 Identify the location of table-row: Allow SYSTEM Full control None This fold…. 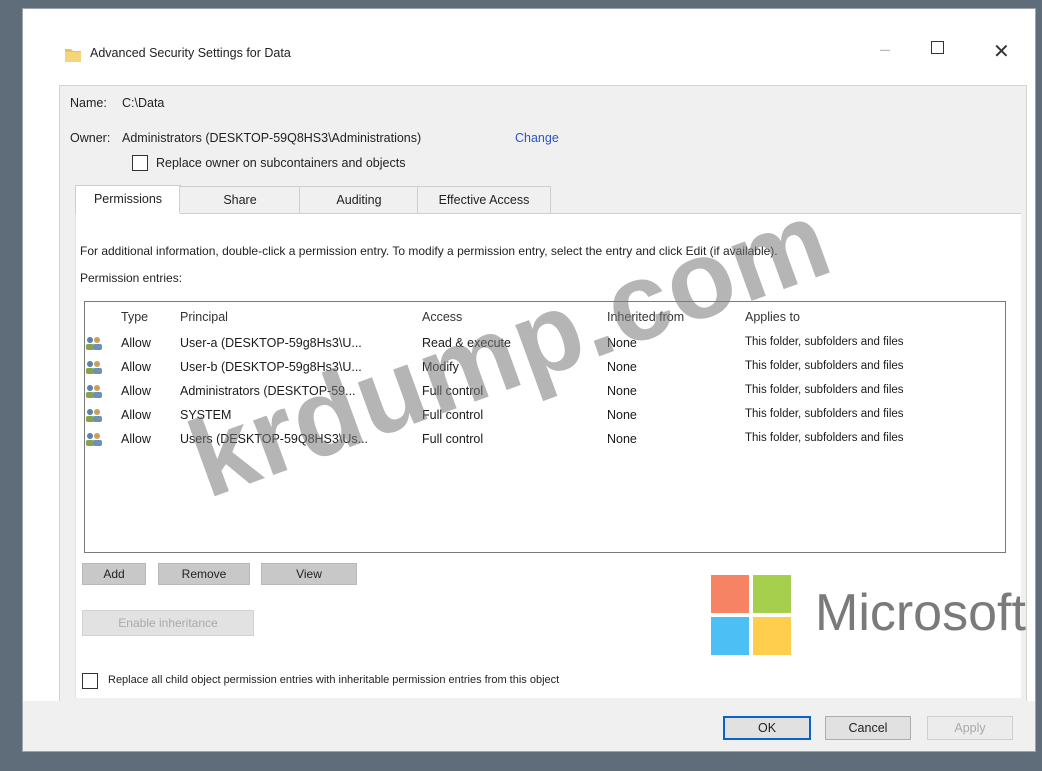
(545, 419).